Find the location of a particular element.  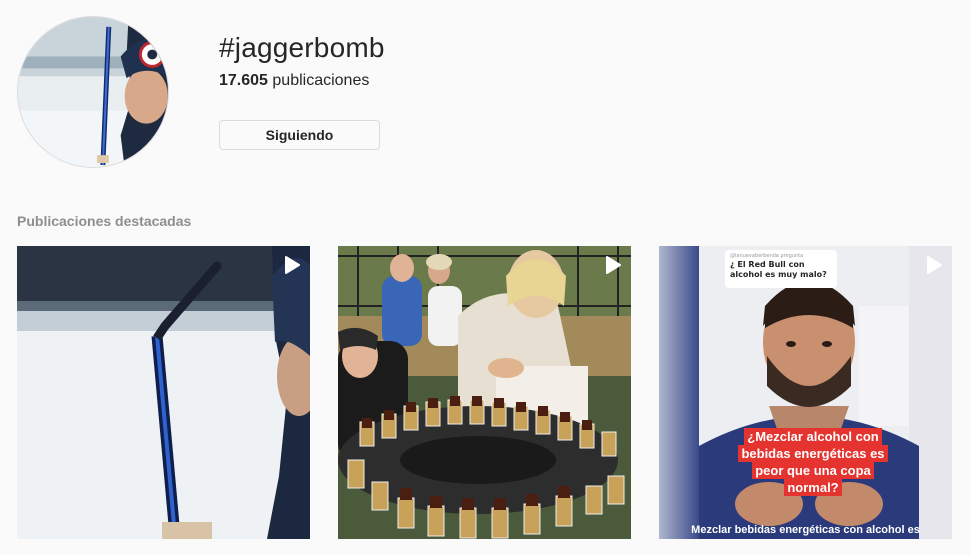

posts-count-label: publicaciones is located at coordinates (321, 80).